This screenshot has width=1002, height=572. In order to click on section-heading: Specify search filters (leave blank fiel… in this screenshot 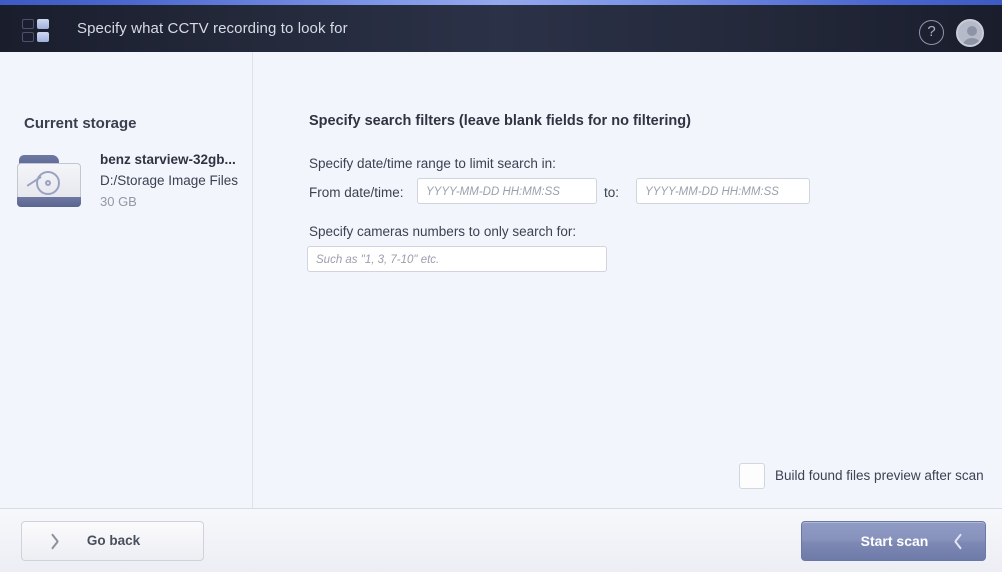, I will do `click(500, 121)`.